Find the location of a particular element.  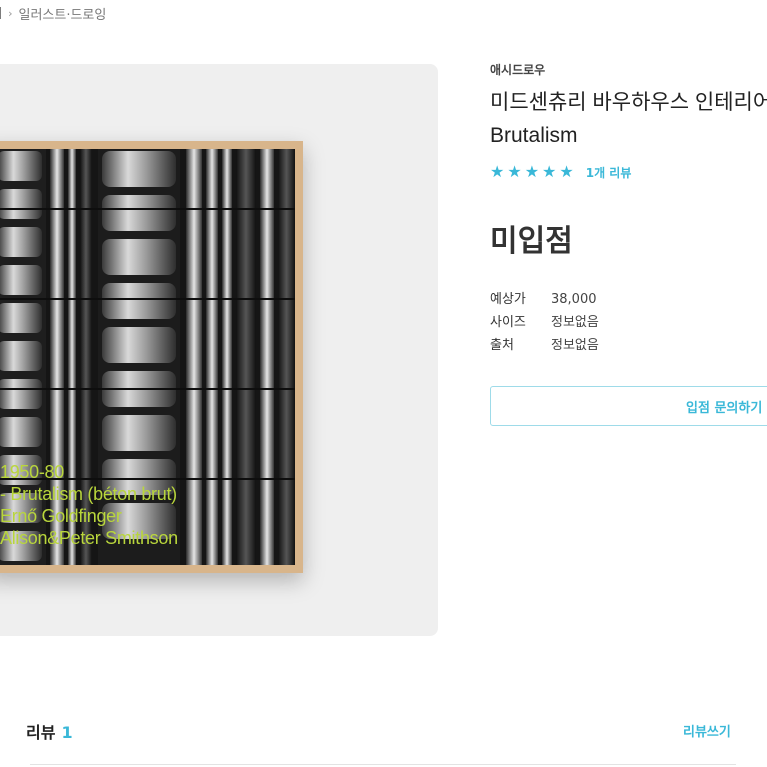

detail-row-size: 사이즈 정보없음 is located at coordinates (544, 322).